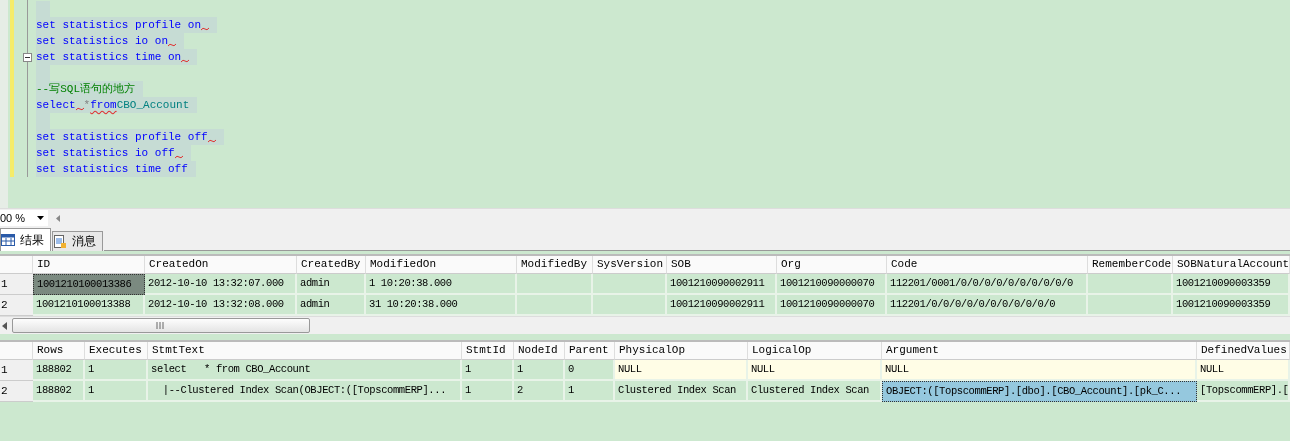 Image resolution: width=1290 pixels, height=441 pixels. I want to click on code-token: set statistics time off, so click(112, 169).